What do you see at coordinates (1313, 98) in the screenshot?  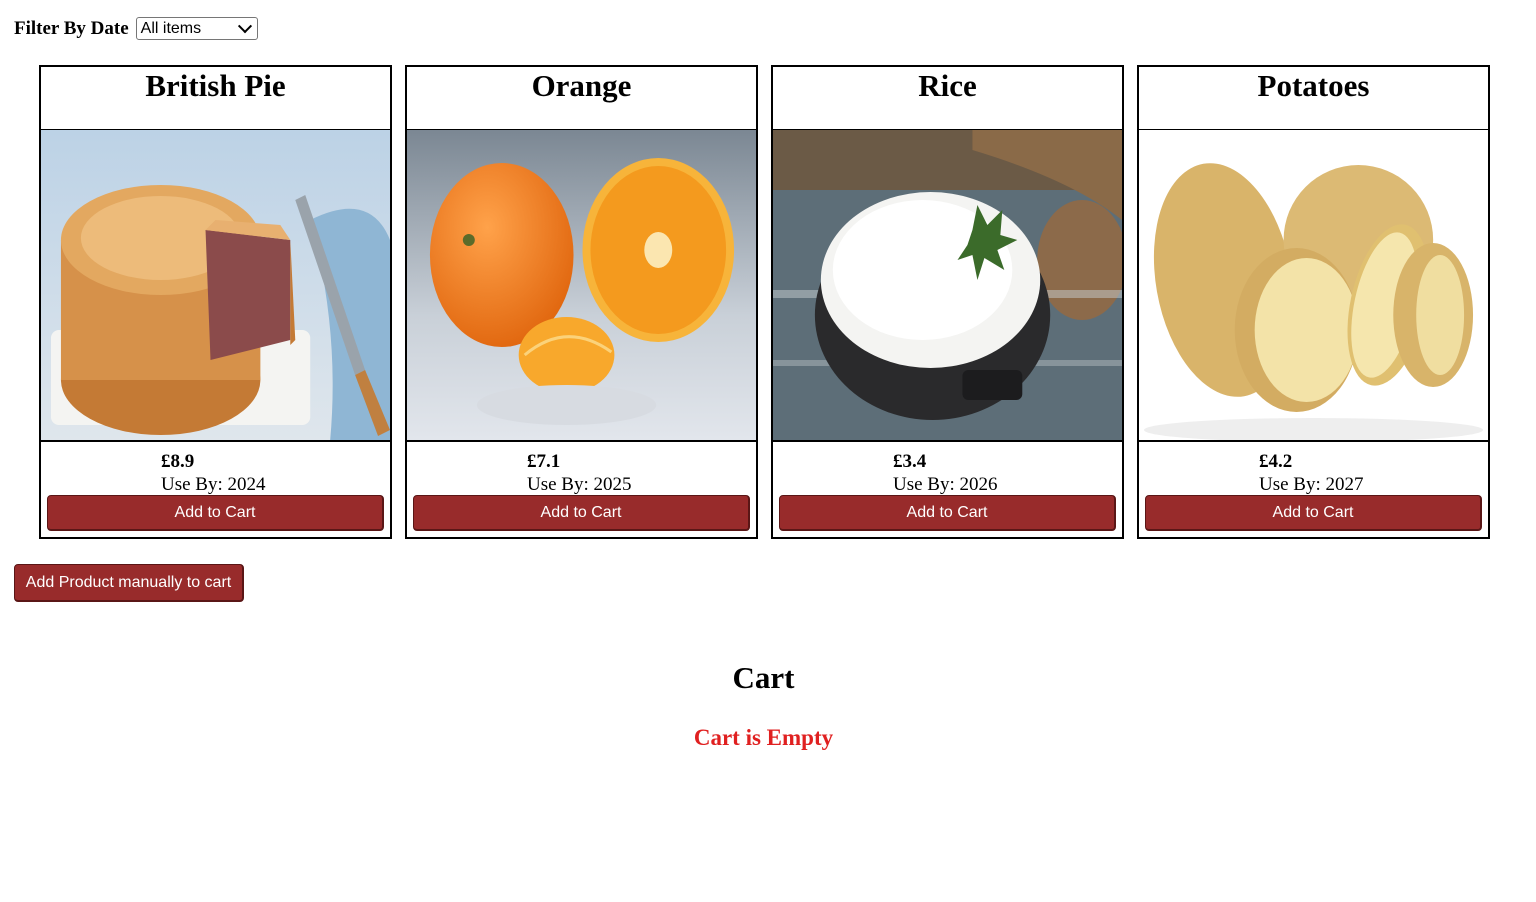 I see `product-name: Potatoes` at bounding box center [1313, 98].